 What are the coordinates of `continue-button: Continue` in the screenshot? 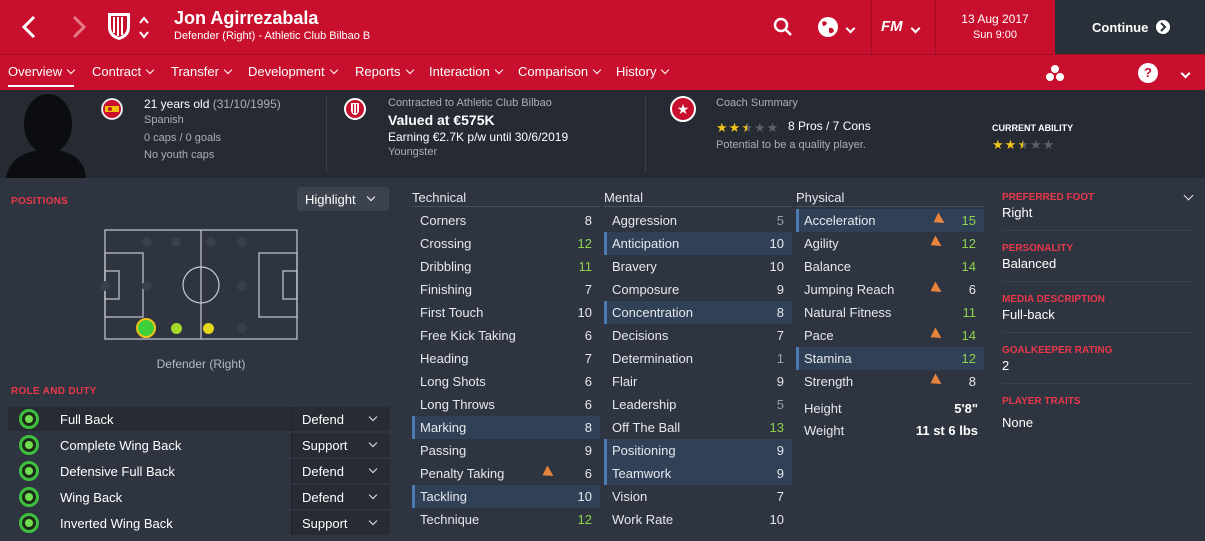 It's located at (1130, 27).